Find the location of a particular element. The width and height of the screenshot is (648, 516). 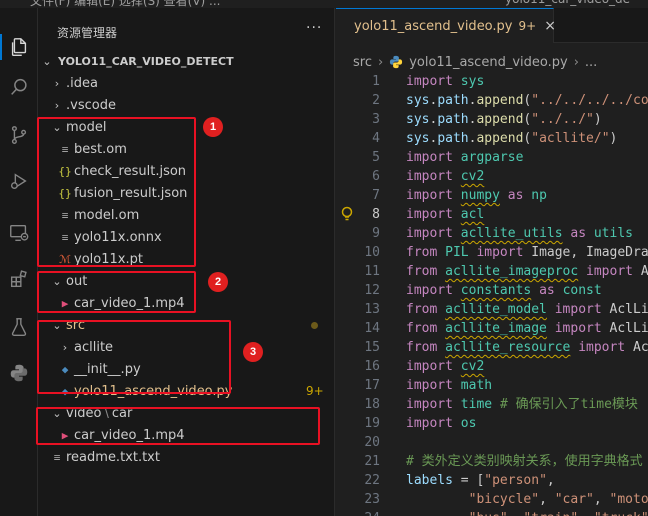

code-text: import time # 确保引入了time模块 is located at coordinates (522, 404).